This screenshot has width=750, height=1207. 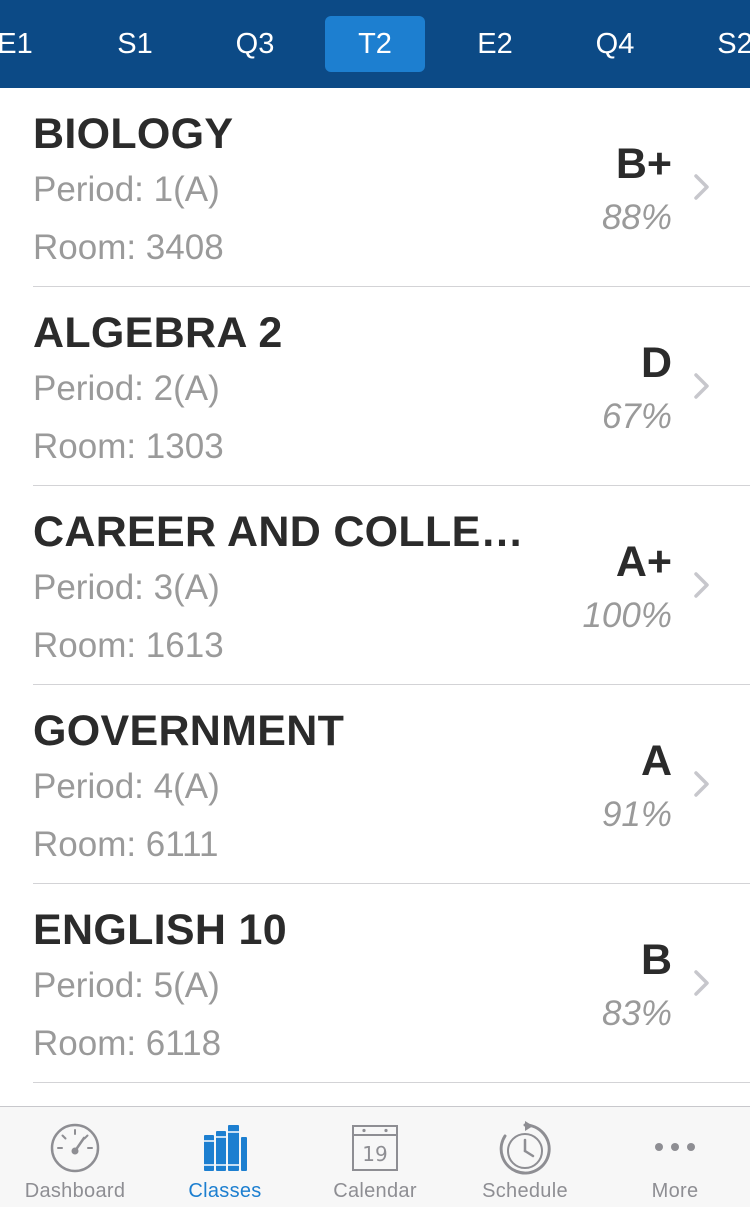 I want to click on term-tab-bar: E1 S1 Q3 T2 E2 Q4 S2, so click(x=375, y=44).